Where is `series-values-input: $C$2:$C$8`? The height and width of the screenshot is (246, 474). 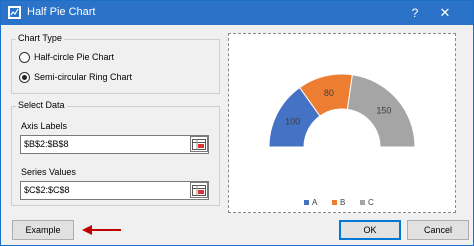
series-values-input: $C$2:$C$8 is located at coordinates (114, 190).